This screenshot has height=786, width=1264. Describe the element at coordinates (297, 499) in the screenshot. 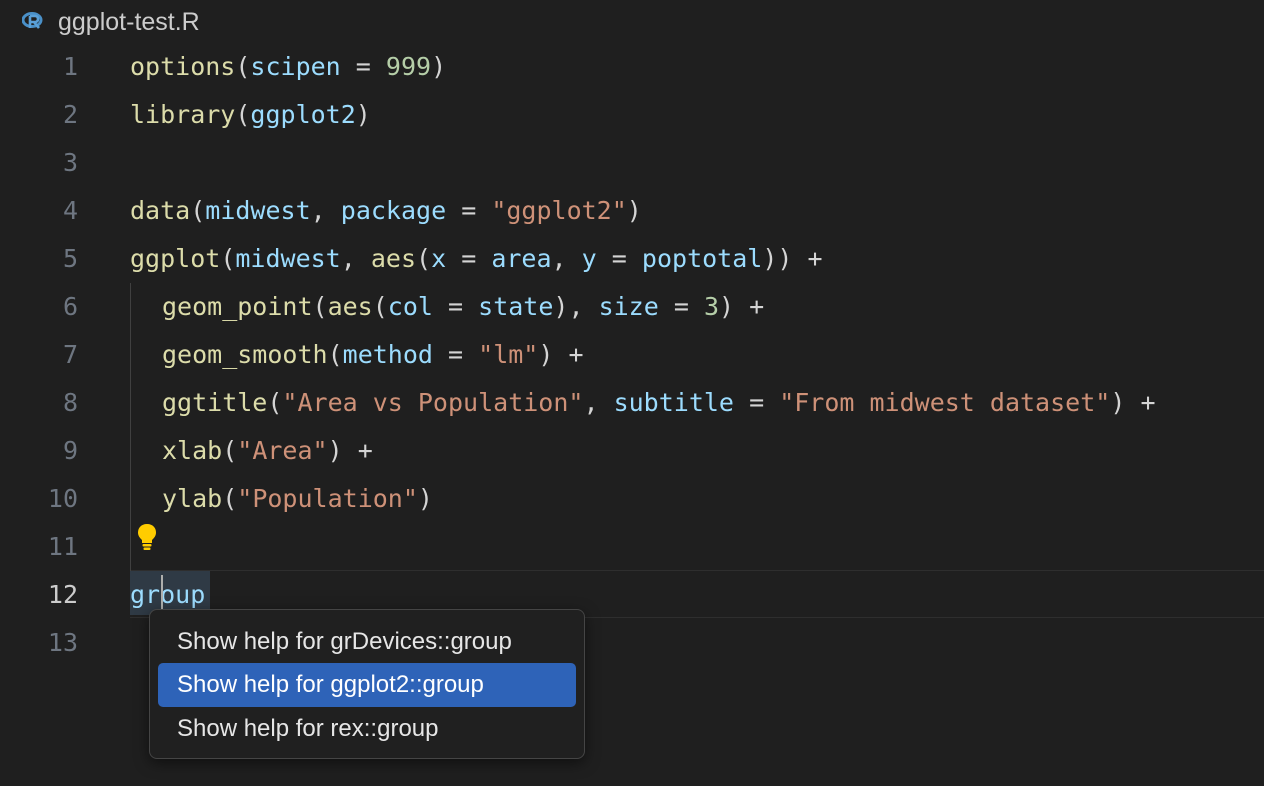

I see `code-text: ylab("Population")` at that location.